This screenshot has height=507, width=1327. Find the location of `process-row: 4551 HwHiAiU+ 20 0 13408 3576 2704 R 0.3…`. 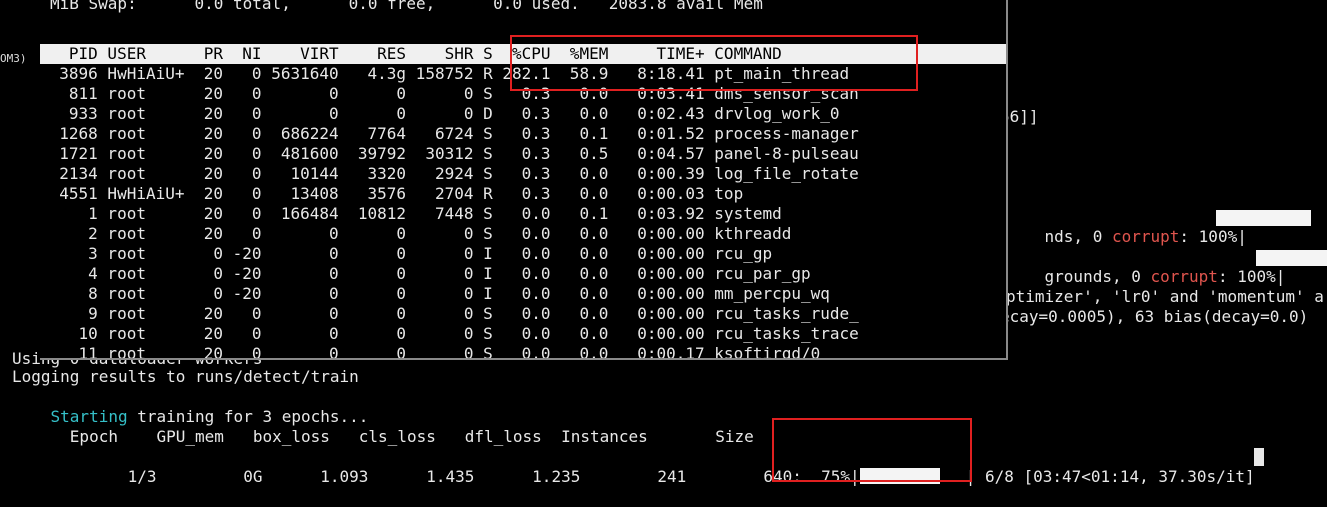

process-row: 4551 HwHiAiU+ 20 0 13408 3576 2704 R 0.3… is located at coordinates (392, 193).